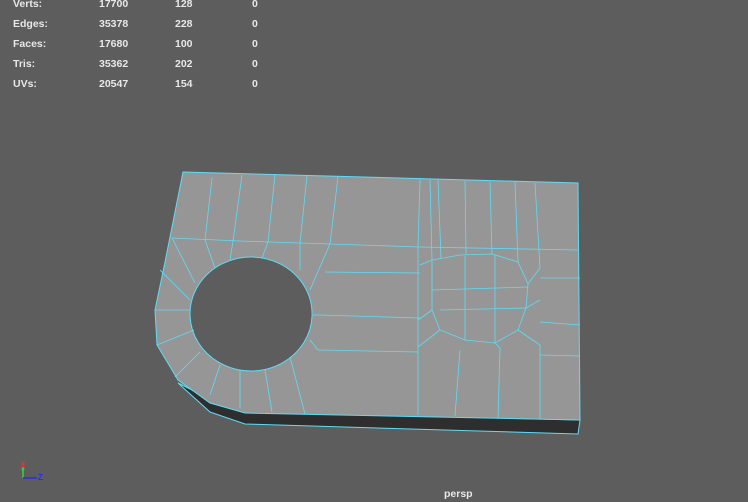 This screenshot has height=502, width=748. Describe the element at coordinates (458, 494) in the screenshot. I see `camera-name-label: persp` at that location.